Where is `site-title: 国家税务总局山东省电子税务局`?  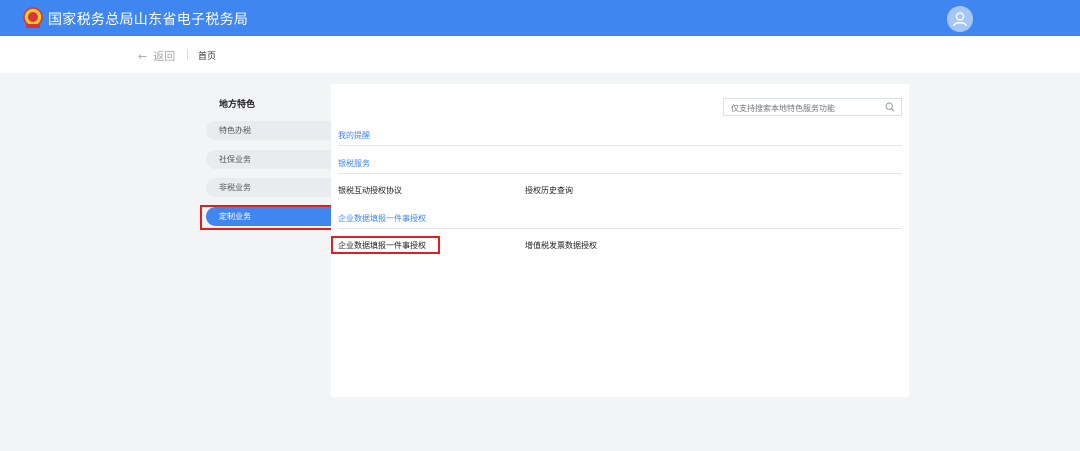
site-title: 国家税务总局山东省电子税务局 is located at coordinates (148, 20).